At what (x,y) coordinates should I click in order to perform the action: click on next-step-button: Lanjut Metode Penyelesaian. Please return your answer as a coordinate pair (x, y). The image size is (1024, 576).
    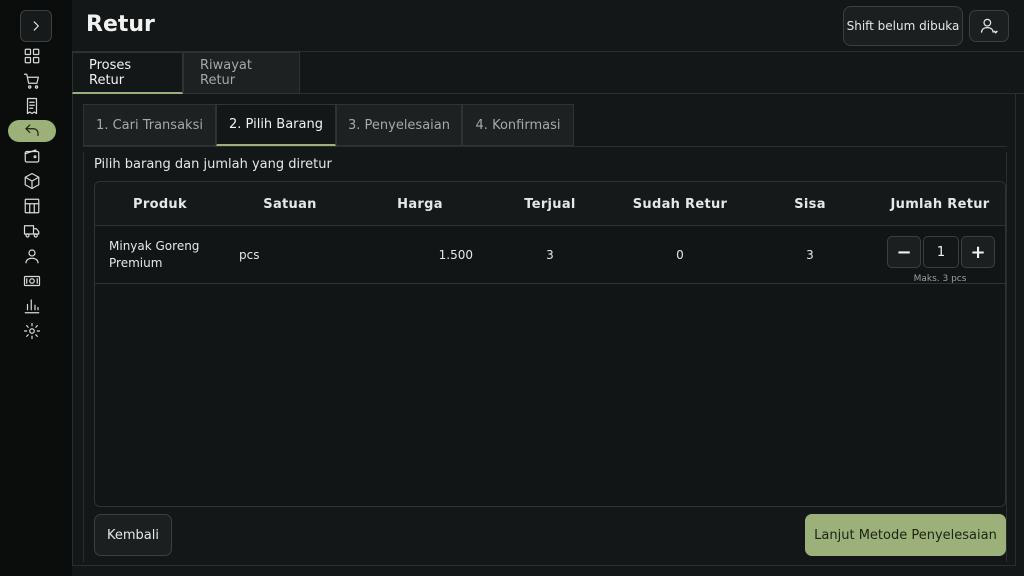
    Looking at the image, I should click on (905, 535).